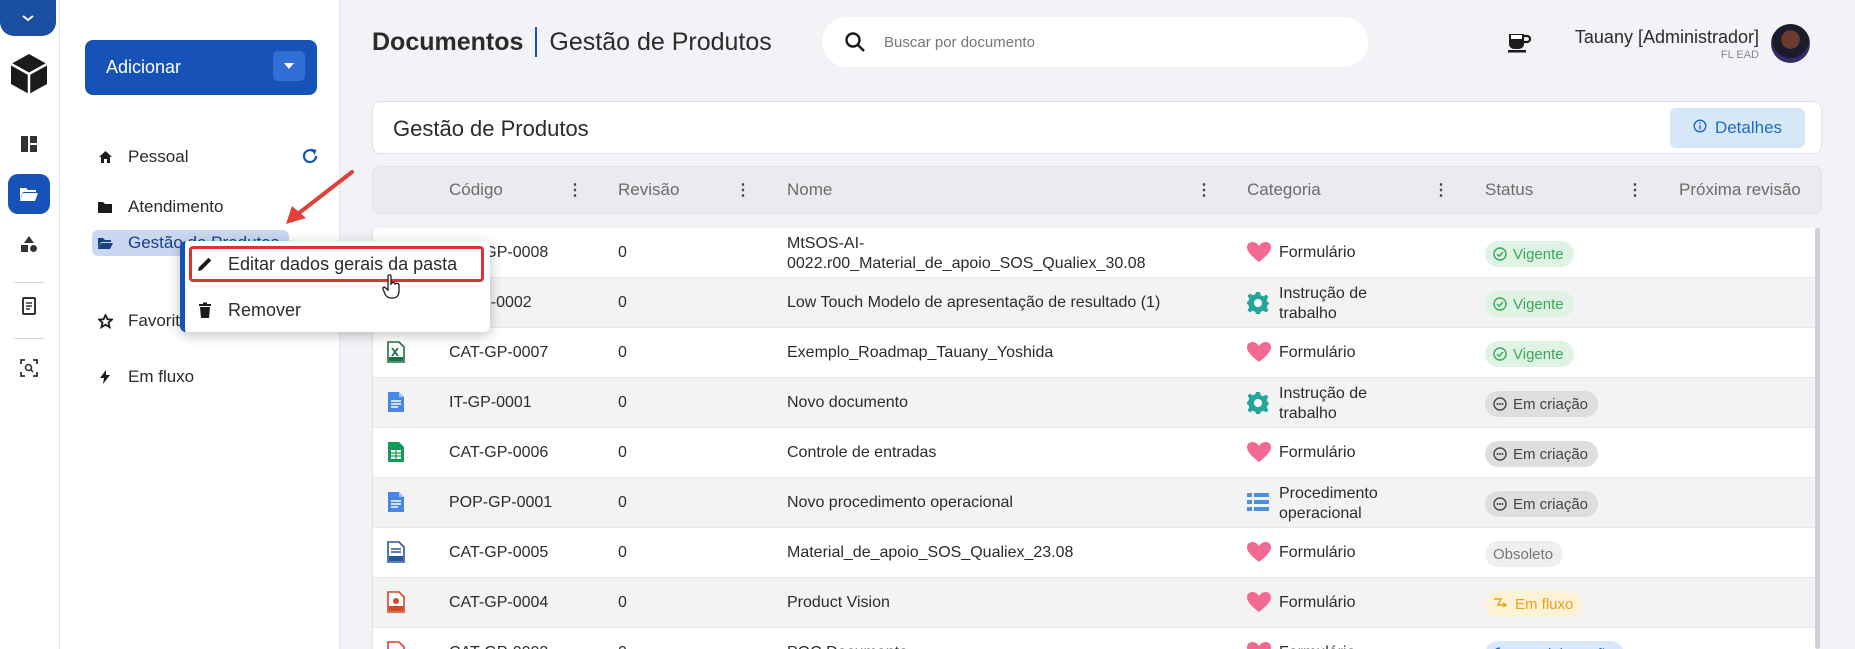  What do you see at coordinates (1667, 37) in the screenshot?
I see `user-name: Tauany [Administrador]` at bounding box center [1667, 37].